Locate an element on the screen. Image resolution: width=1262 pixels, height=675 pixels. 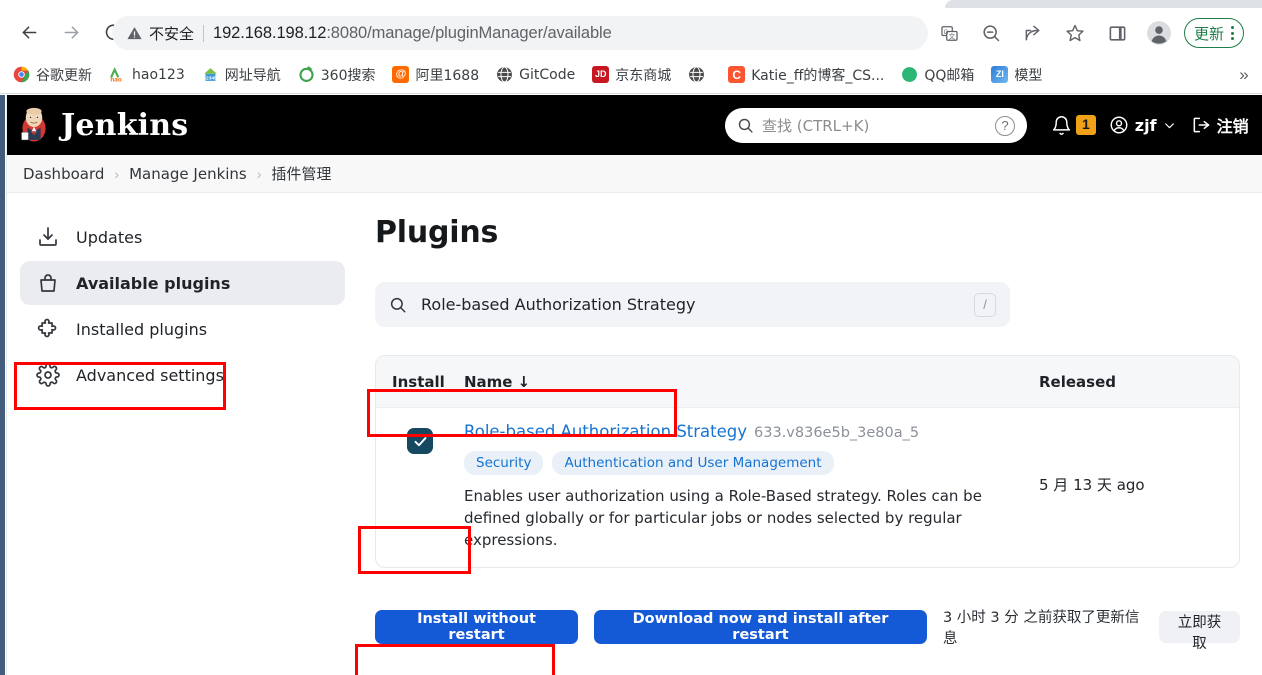
jenkins-logo-link: Jenkins is located at coordinates (102, 125).